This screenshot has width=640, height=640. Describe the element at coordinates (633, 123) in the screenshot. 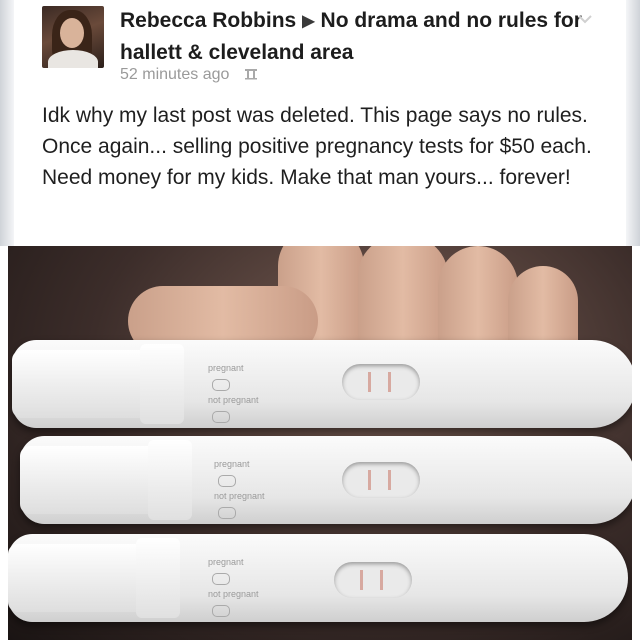

I see `frame-right` at that location.